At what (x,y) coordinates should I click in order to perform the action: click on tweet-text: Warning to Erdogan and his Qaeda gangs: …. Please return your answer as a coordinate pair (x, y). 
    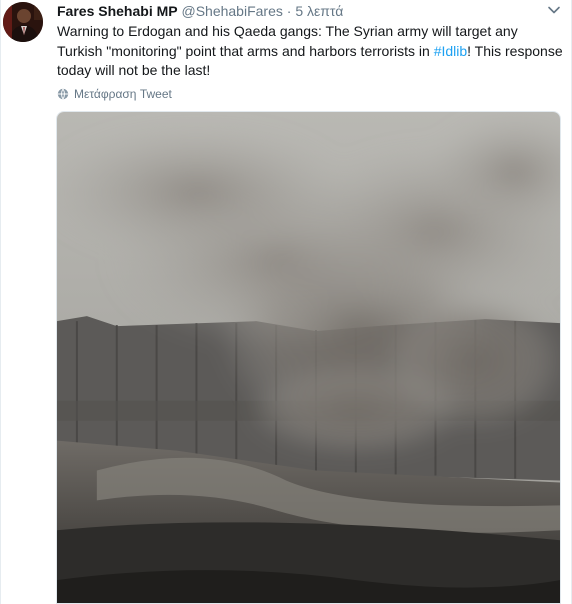
    Looking at the image, I should click on (310, 51).